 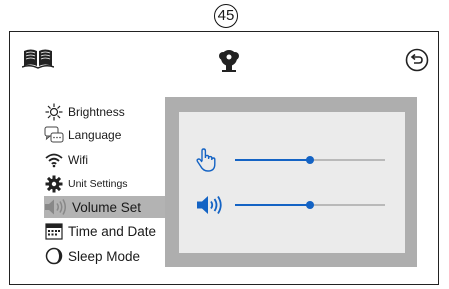 I want to click on menu-item-brightness: Brightness, so click(x=84, y=112).